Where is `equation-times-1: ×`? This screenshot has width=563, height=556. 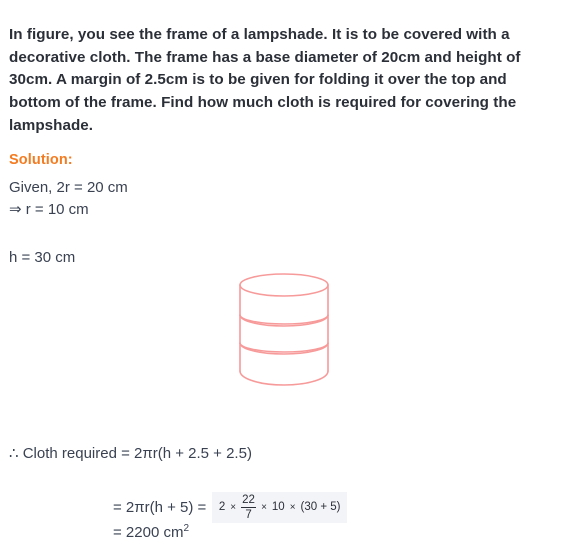 equation-times-1: × is located at coordinates (233, 507).